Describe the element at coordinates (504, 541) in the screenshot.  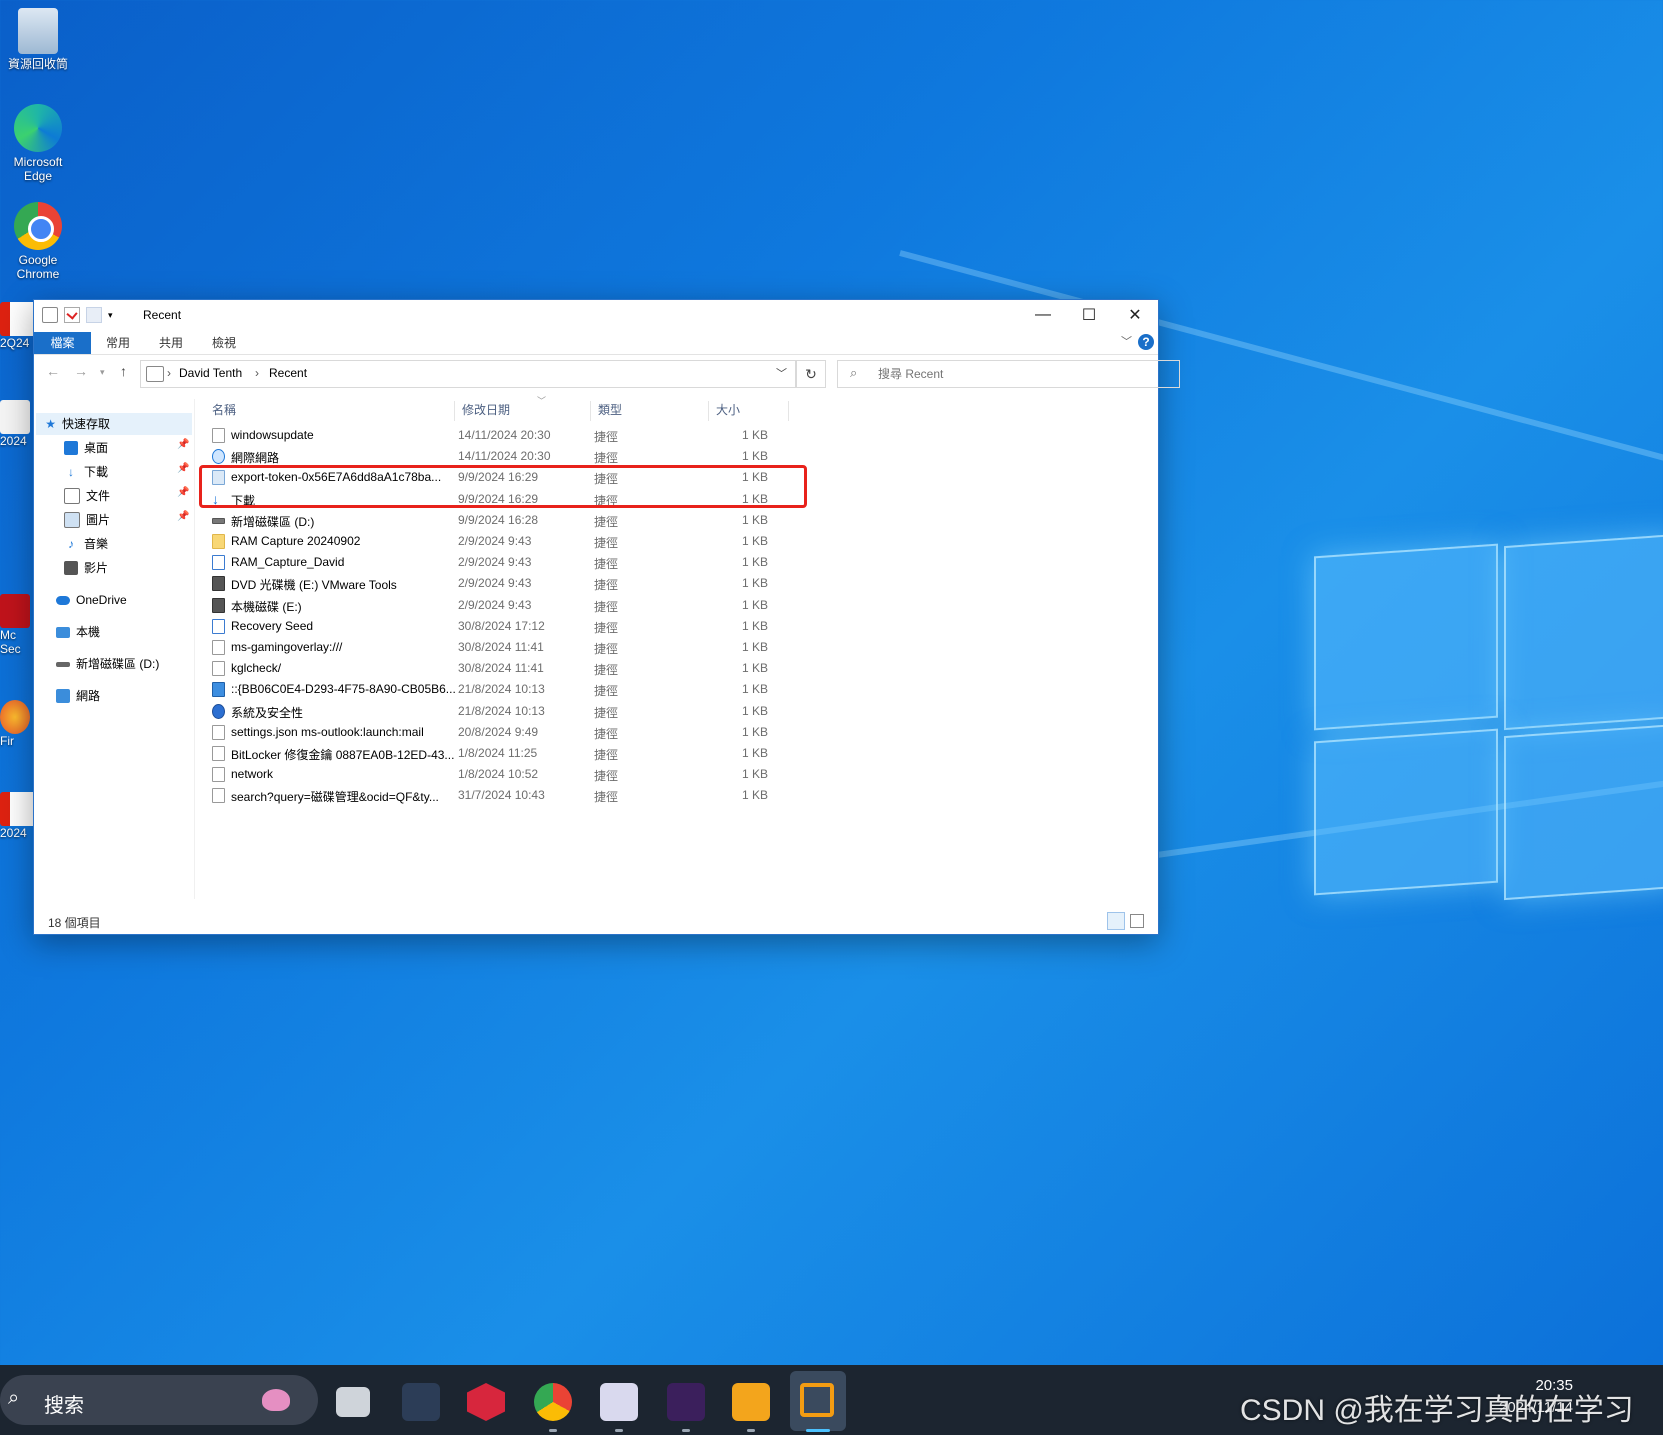
I see `file-row: RAM Capture 20240902 2/9/2024 9:43 捷徑 1 KB` at that location.